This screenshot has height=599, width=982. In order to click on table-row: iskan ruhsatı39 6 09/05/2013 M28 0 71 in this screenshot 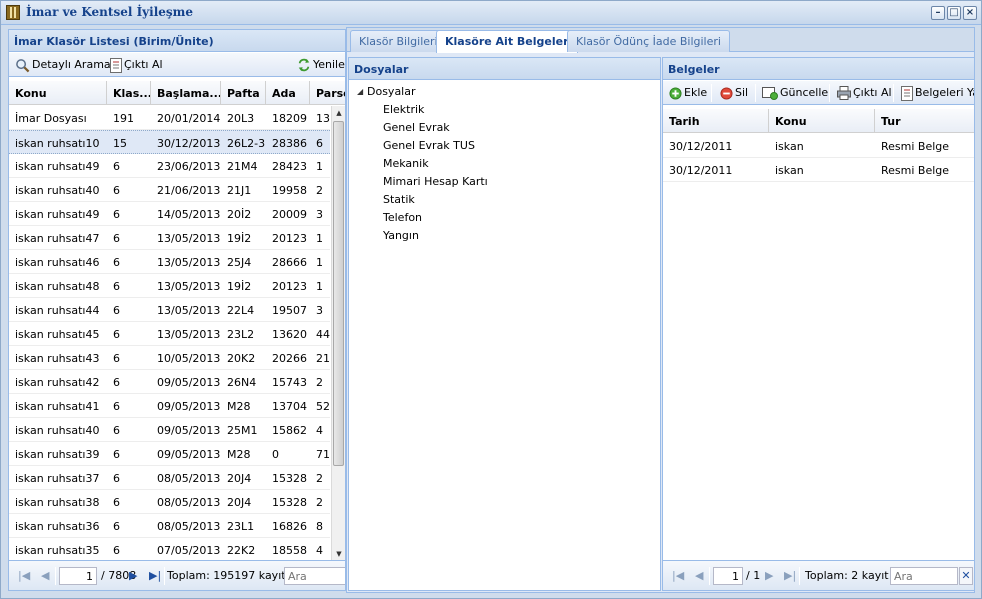, I will do `click(169, 454)`.